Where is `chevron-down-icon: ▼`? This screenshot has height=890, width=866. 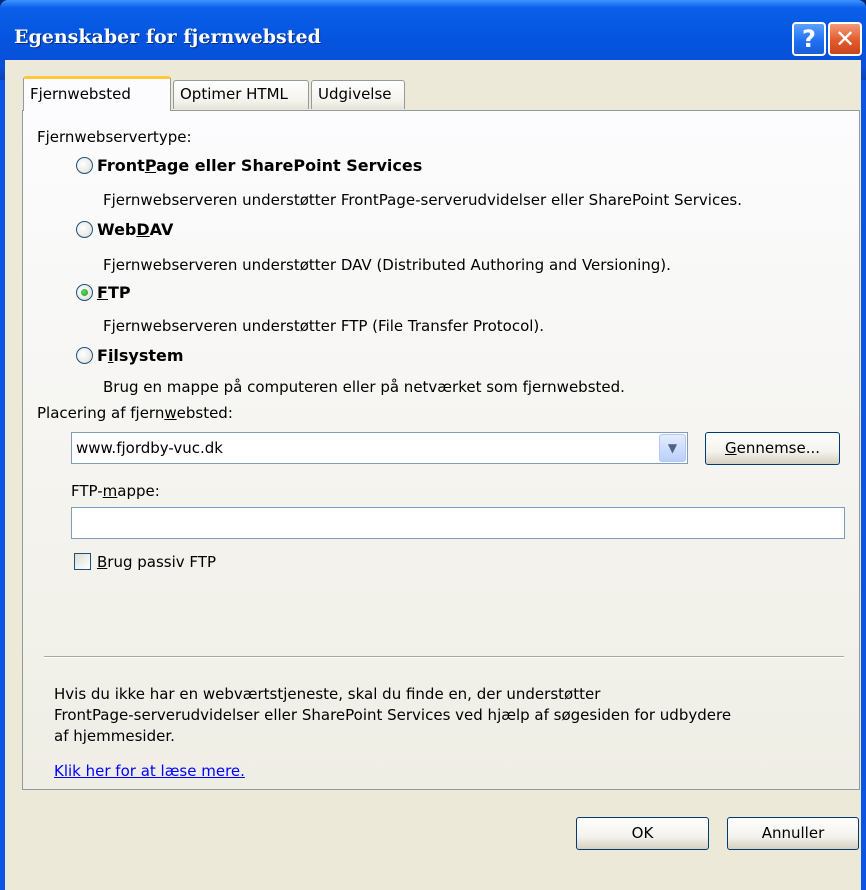
chevron-down-icon: ▼ is located at coordinates (672, 448).